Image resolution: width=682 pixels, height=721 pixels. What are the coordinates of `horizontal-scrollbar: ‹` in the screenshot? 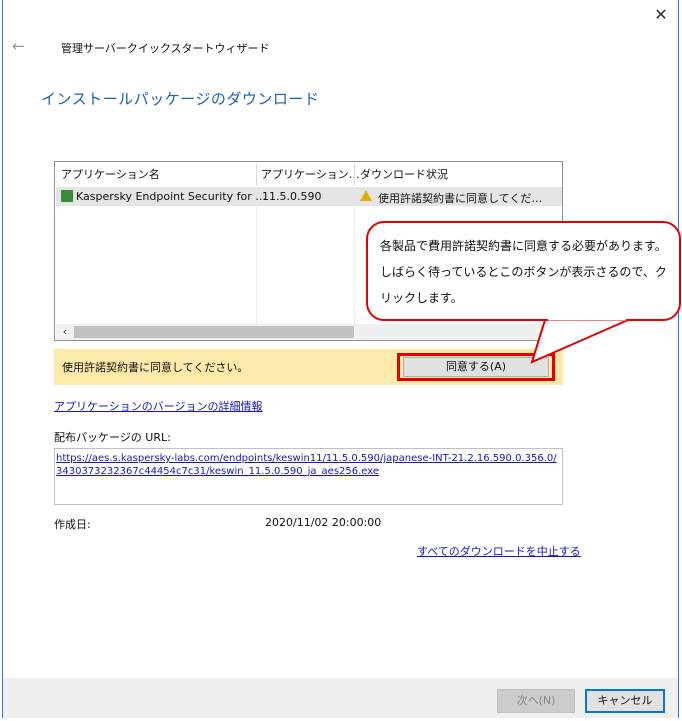 It's located at (309, 332).